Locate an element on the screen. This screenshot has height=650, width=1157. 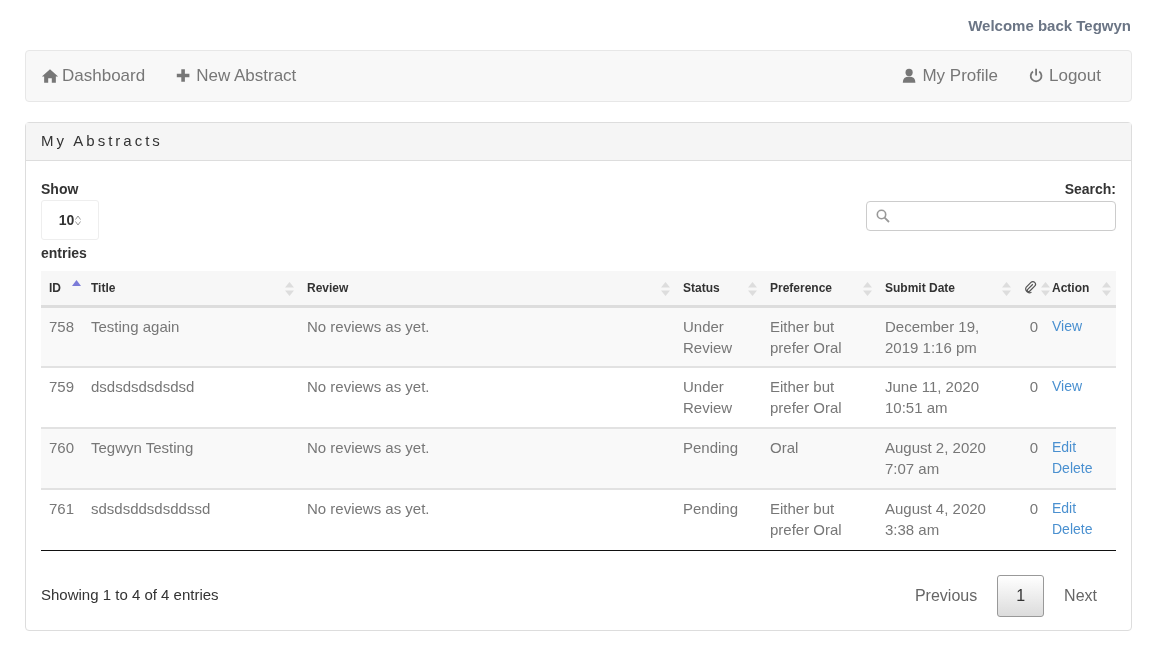
welcome-text: Welcome back Tegwyn is located at coordinates (1049, 25).